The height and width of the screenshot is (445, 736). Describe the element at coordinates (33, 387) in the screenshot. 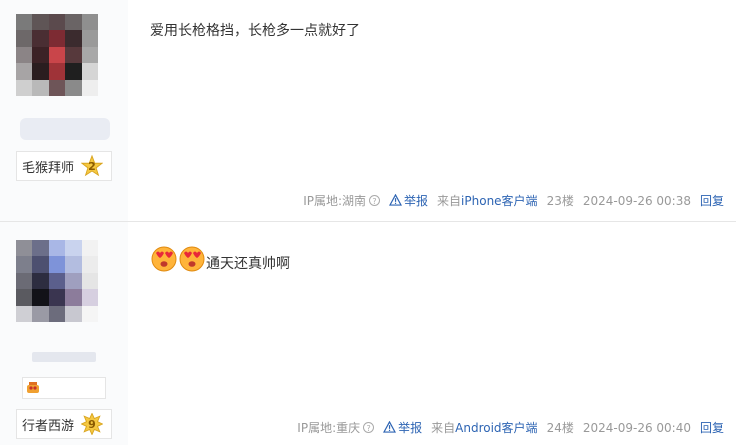

I see `badge-icon` at that location.